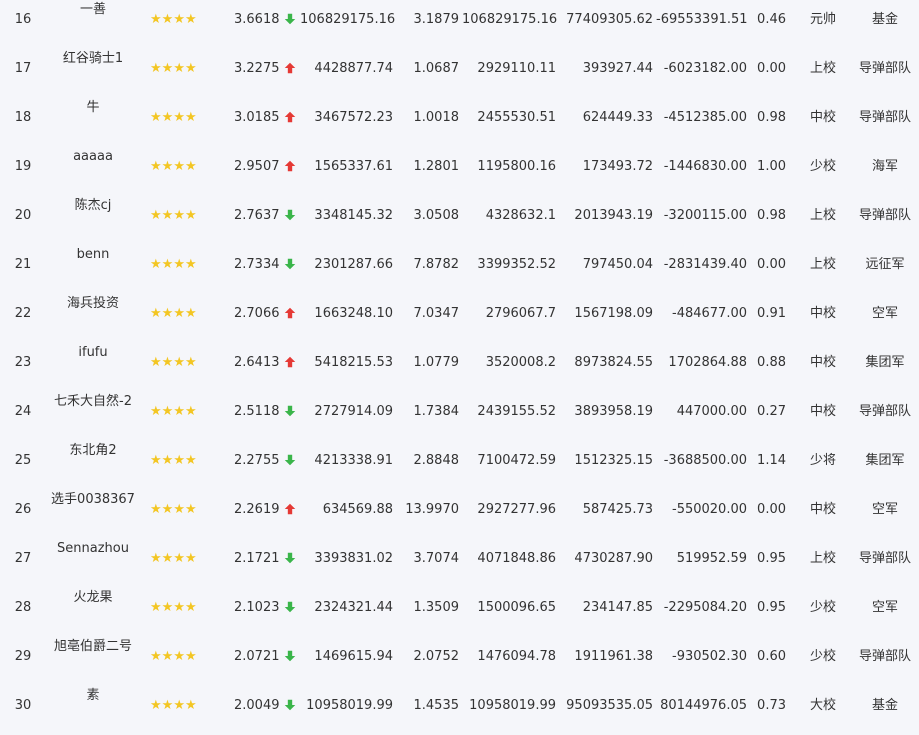 This screenshot has width=919, height=735. Describe the element at coordinates (93, 10) in the screenshot. I see `player-name-link: 一善` at that location.